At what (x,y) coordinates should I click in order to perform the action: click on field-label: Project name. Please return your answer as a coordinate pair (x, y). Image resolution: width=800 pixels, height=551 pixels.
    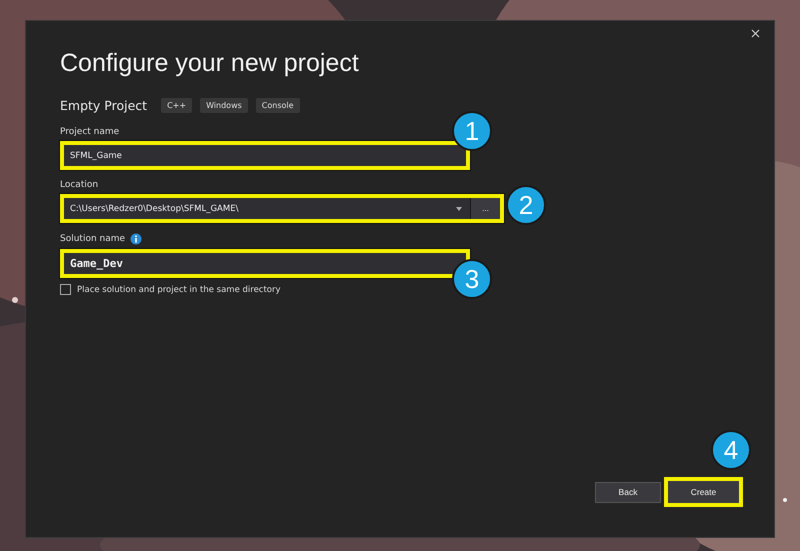
    Looking at the image, I should click on (90, 132).